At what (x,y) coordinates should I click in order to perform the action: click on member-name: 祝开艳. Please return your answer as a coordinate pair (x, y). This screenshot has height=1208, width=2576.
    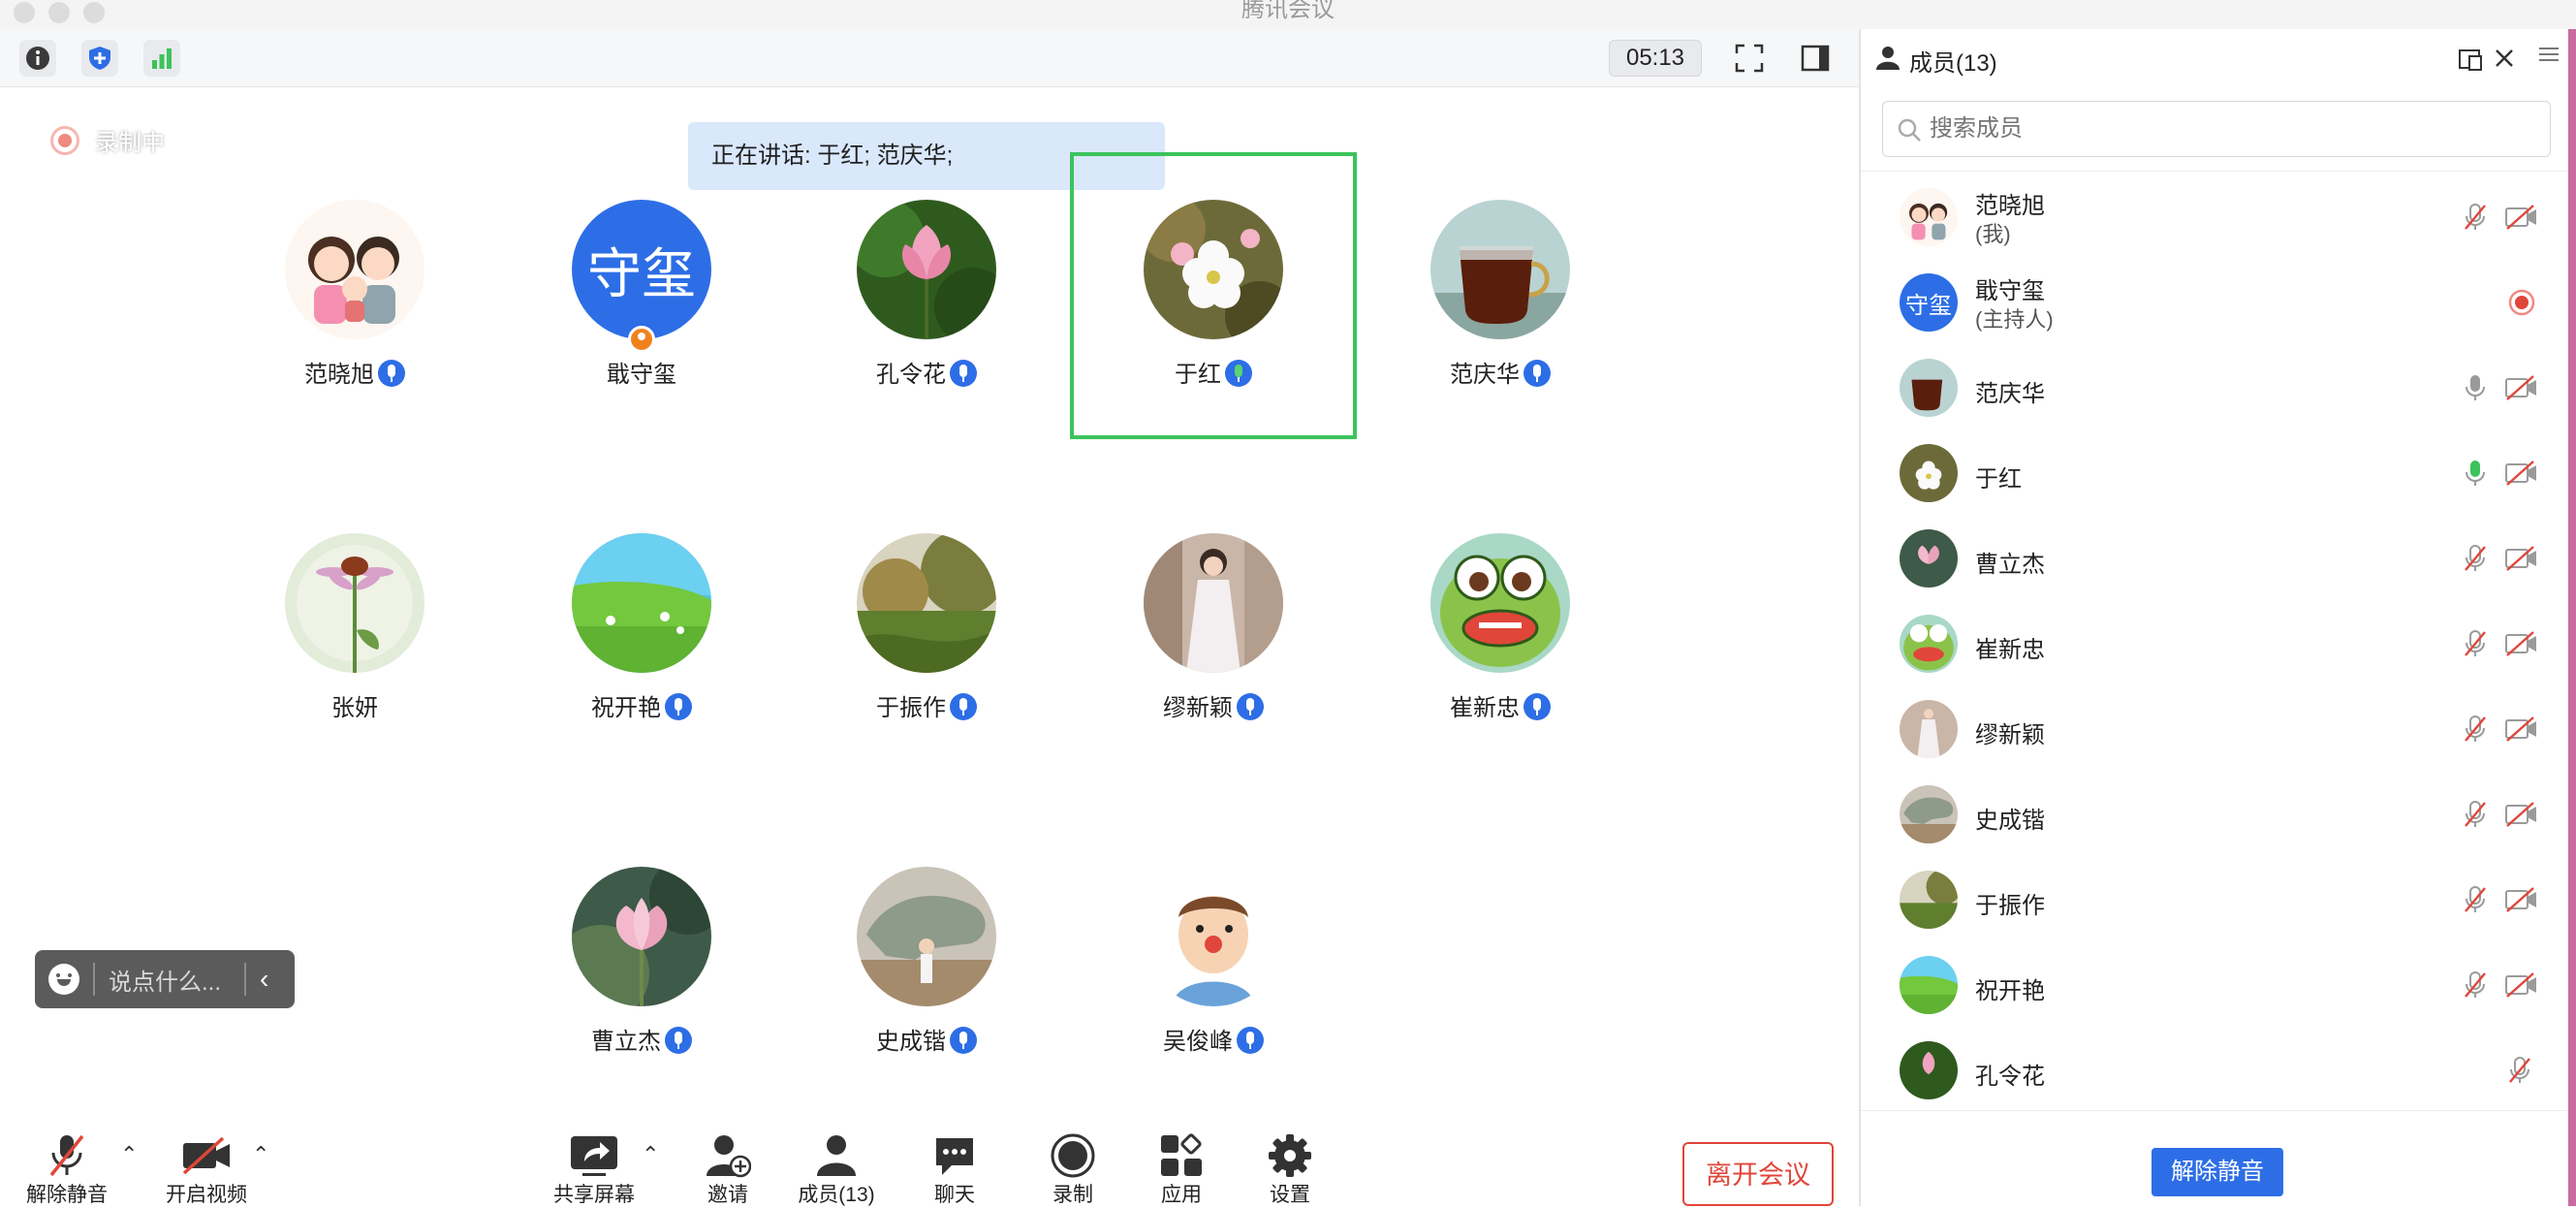
    Looking at the image, I should click on (2010, 991).